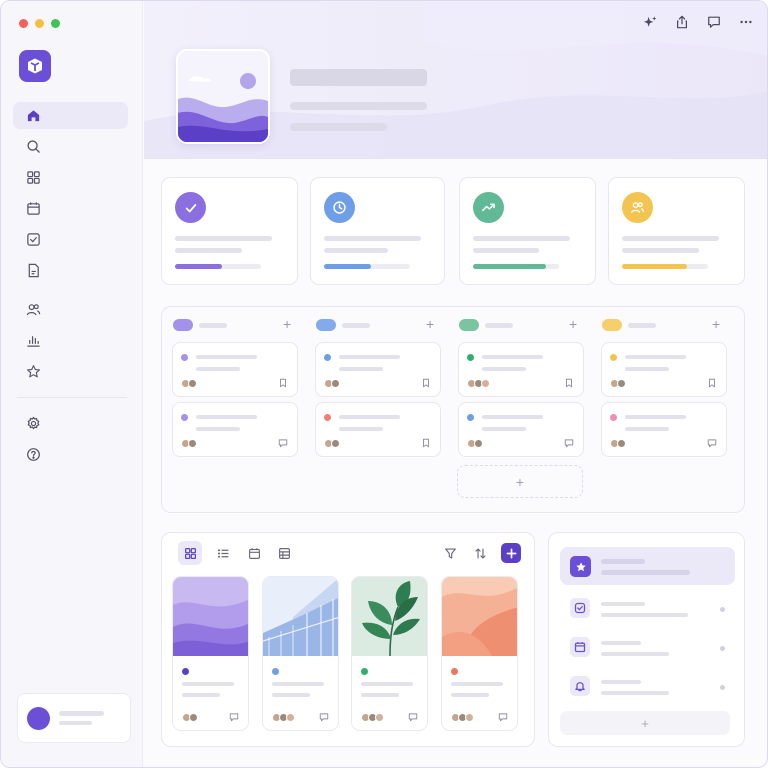 The width and height of the screenshot is (768, 768). Describe the element at coordinates (70, 340) in the screenshot. I see `sidebar-item-analytics` at that location.